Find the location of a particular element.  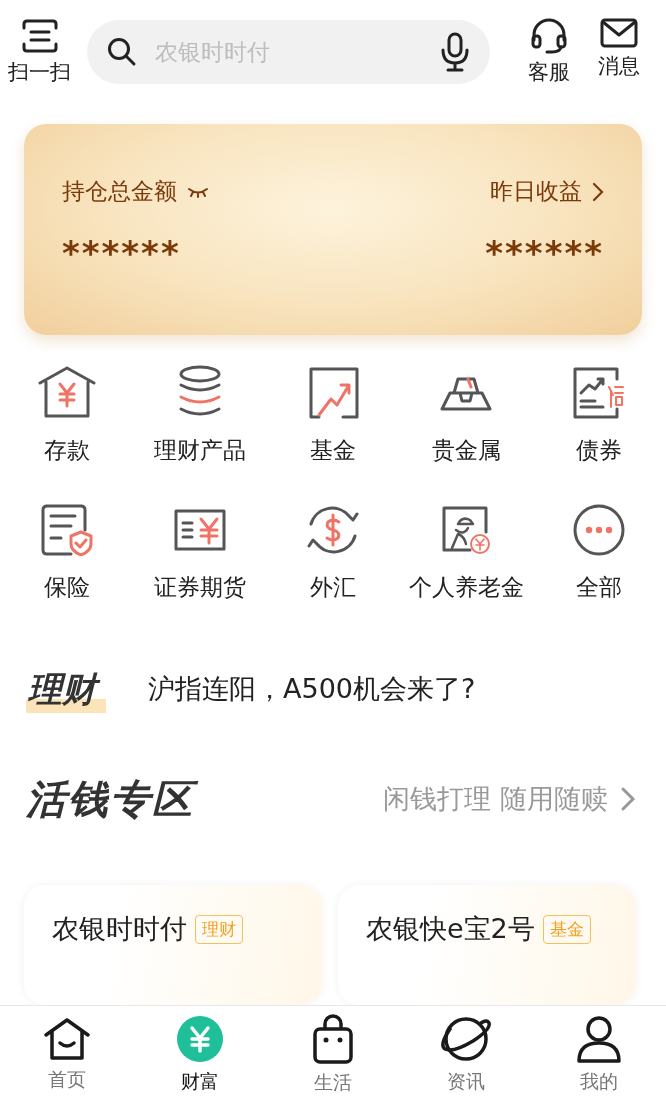

house-icon is located at coordinates (66, 1039).